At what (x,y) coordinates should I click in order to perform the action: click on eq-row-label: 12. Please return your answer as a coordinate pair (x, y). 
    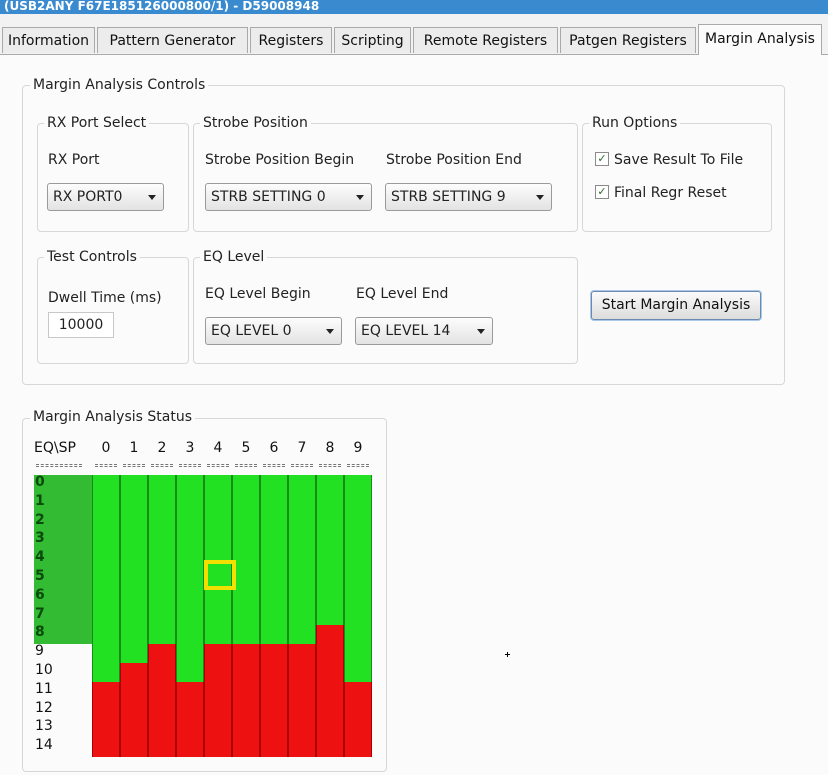
    Looking at the image, I should click on (44, 707).